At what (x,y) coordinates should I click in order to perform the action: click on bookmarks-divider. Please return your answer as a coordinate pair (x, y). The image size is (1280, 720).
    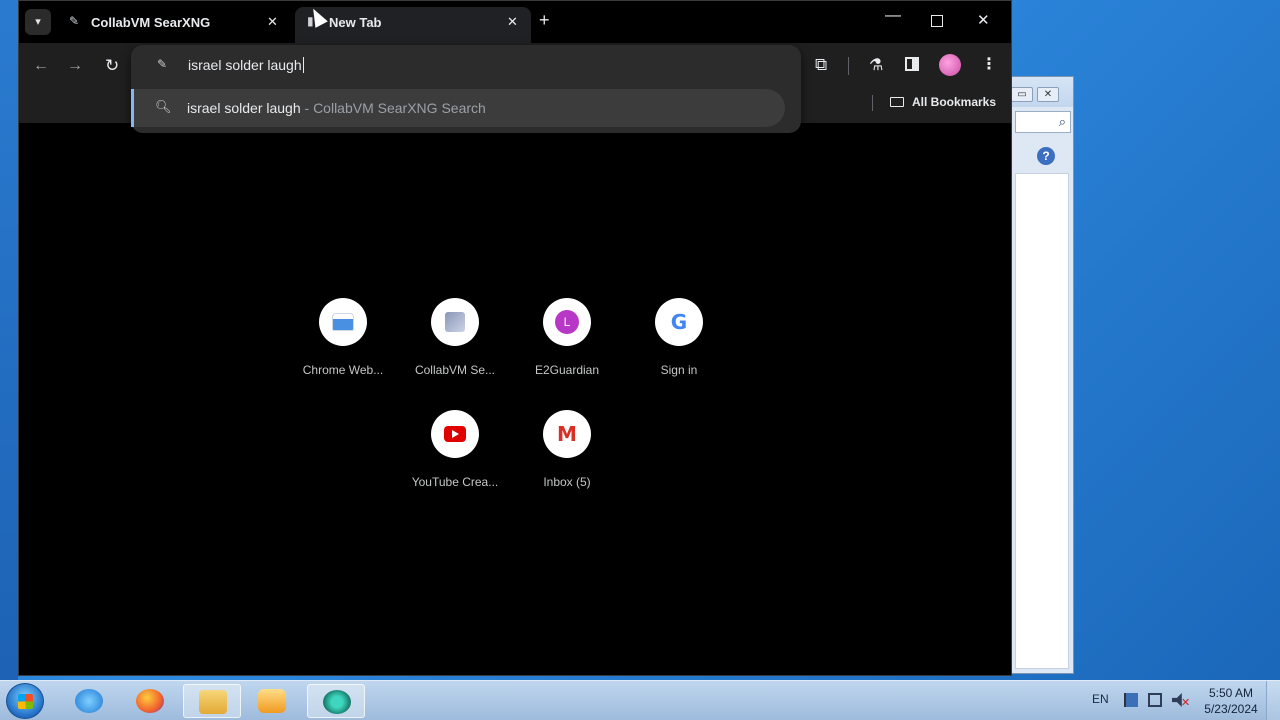
    Looking at the image, I should click on (872, 103).